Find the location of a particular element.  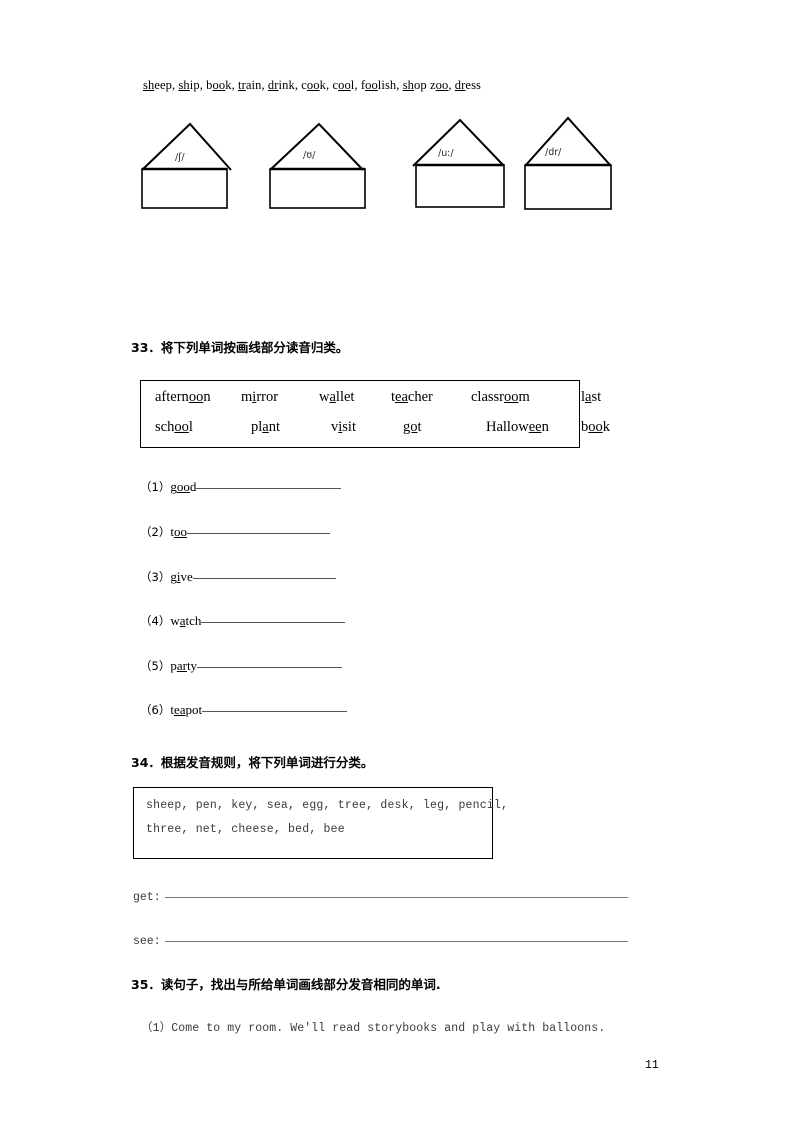

house-4: /dr/ is located at coordinates (565, 159).